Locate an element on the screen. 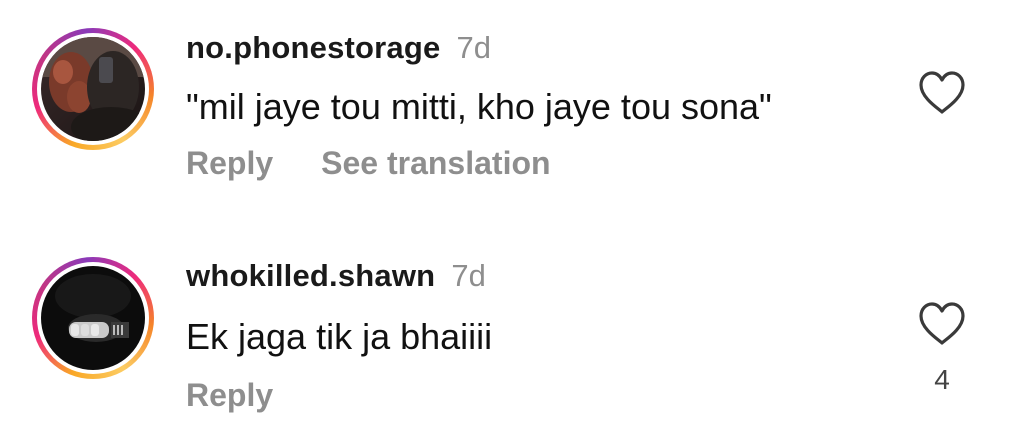 This screenshot has height=442, width=1024. comment-header: no.phonestorage 7d is located at coordinates (338, 48).